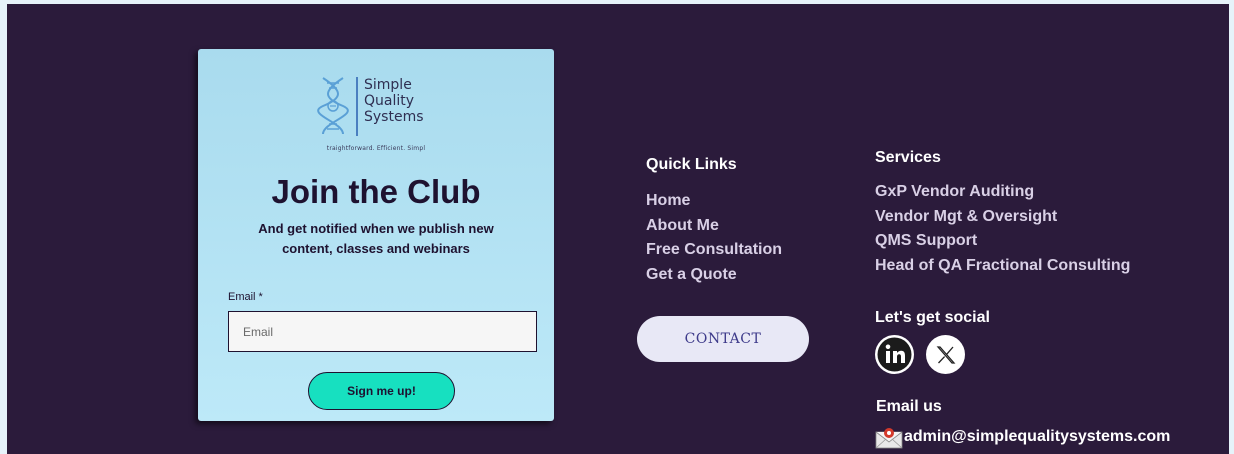 This screenshot has height=454, width=1234. I want to click on list-item: Free Consultation, so click(714, 250).